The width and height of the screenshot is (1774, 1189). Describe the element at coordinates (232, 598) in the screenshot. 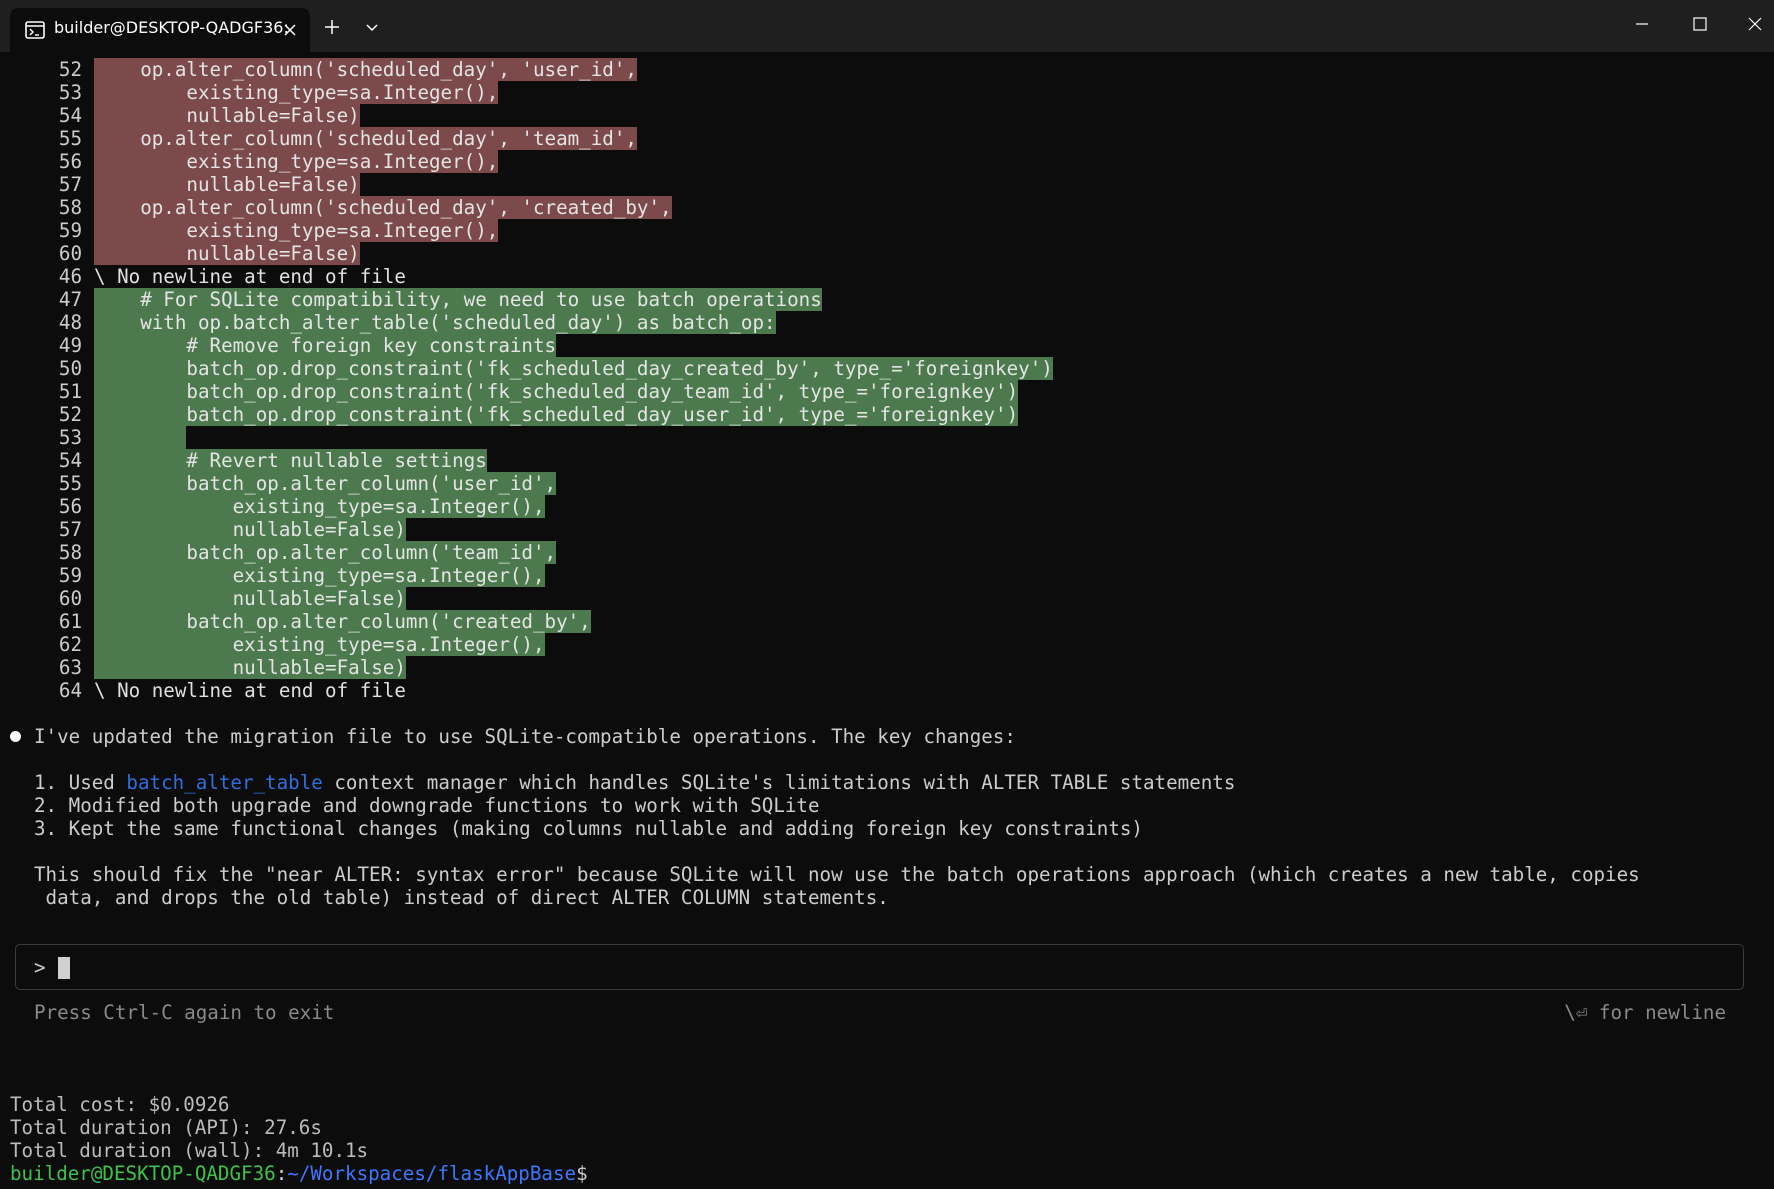

I see `diff-line-added: 60 nullable=False)` at that location.